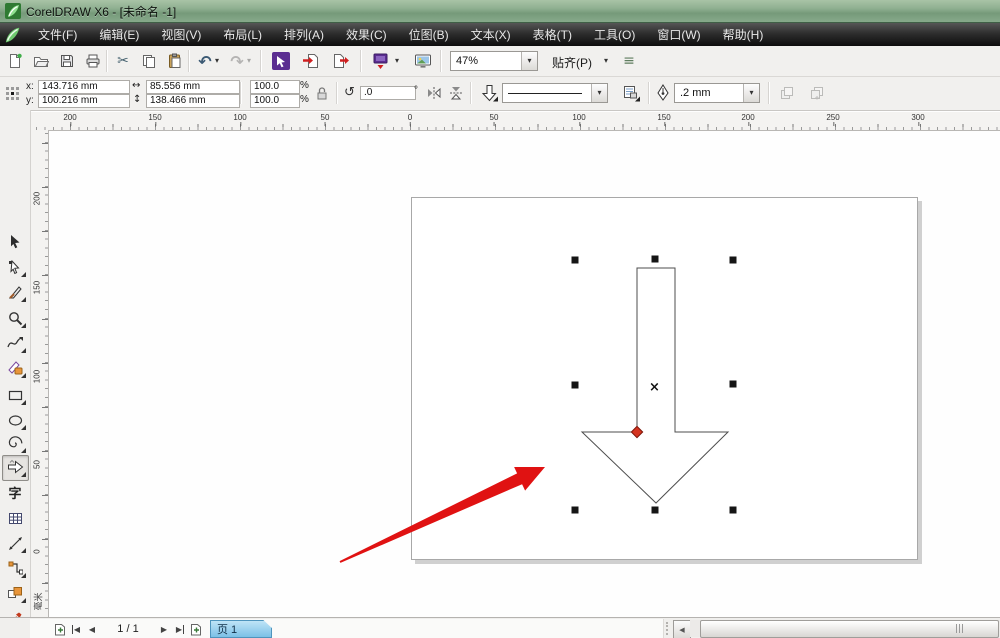 Image resolution: width=1000 pixels, height=638 pixels. What do you see at coordinates (16, 593) in the screenshot?
I see `blend-tool` at bounding box center [16, 593].